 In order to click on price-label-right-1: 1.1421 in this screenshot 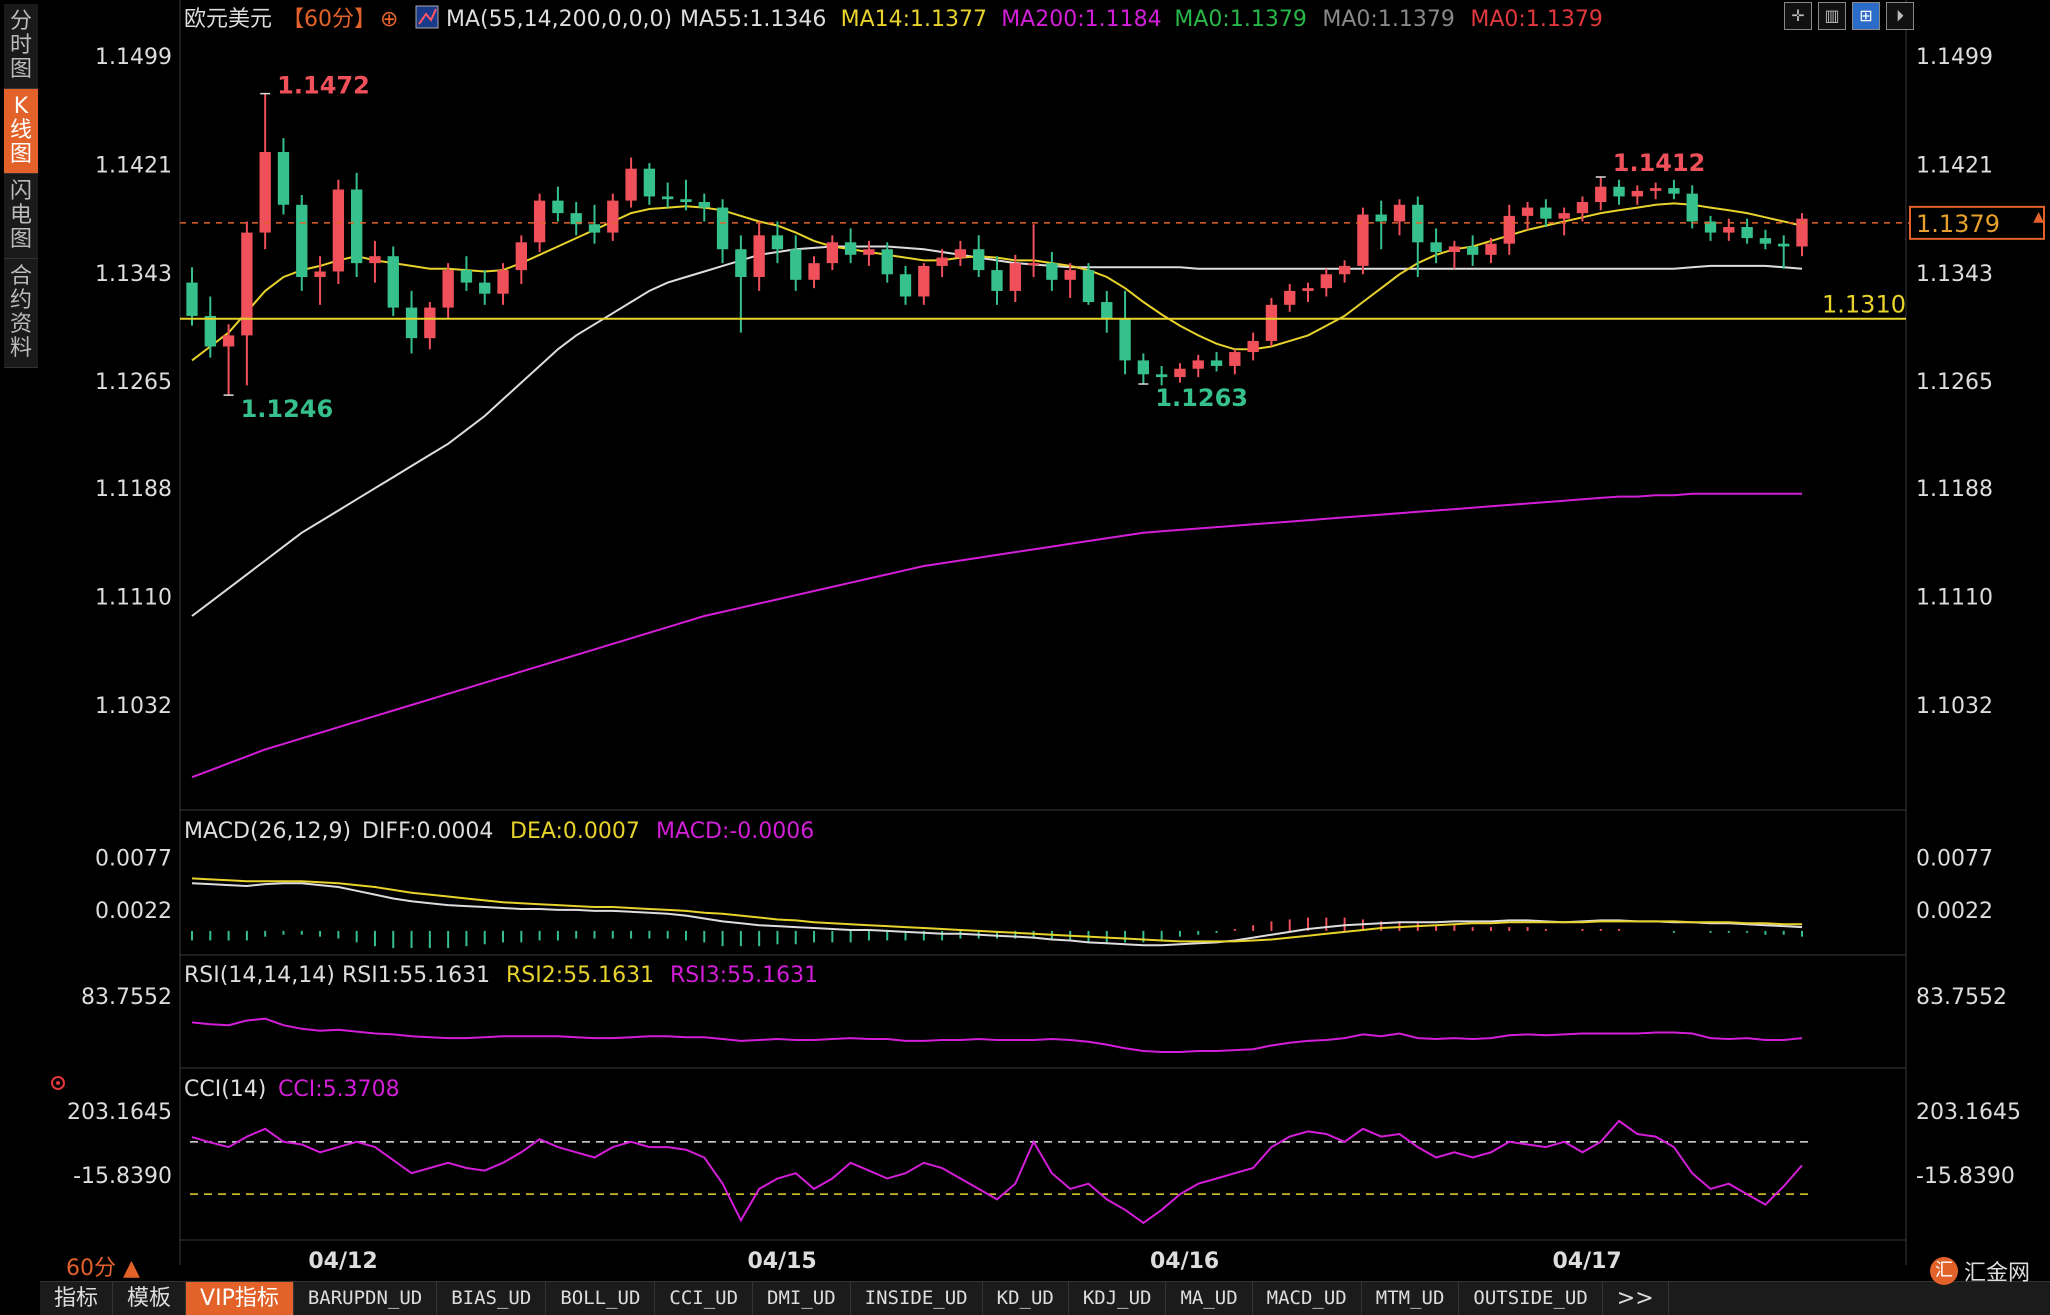, I will do `click(1954, 165)`.